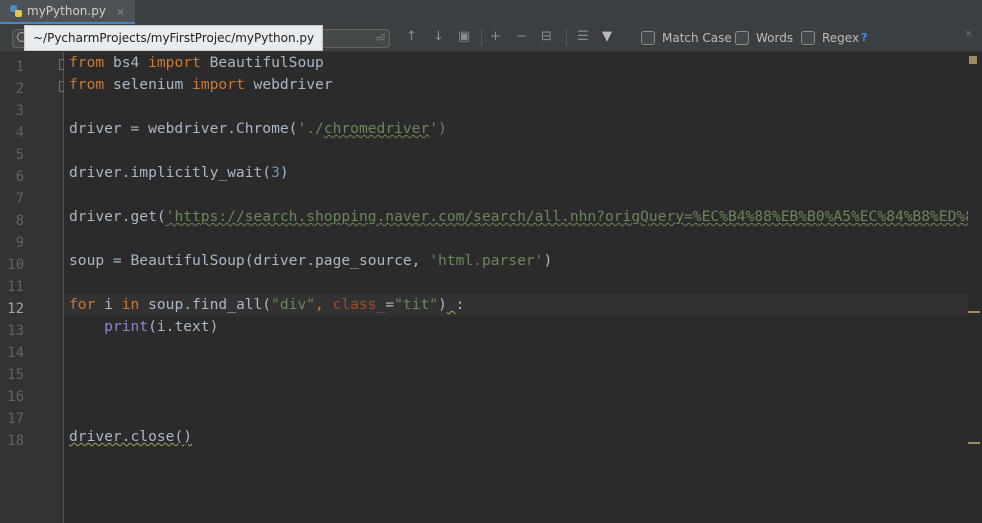 Image resolution: width=982 pixels, height=523 pixels. I want to click on code-token: webdriver, so click(288, 84).